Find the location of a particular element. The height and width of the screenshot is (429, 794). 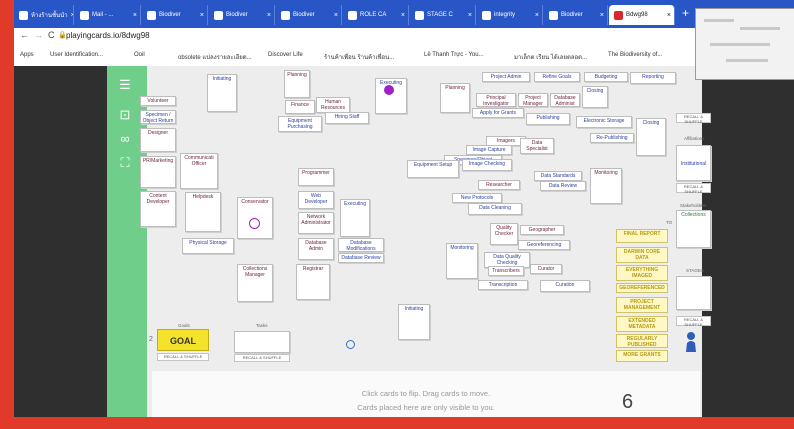

menu-icon: ☰ is located at coordinates (125, 85).